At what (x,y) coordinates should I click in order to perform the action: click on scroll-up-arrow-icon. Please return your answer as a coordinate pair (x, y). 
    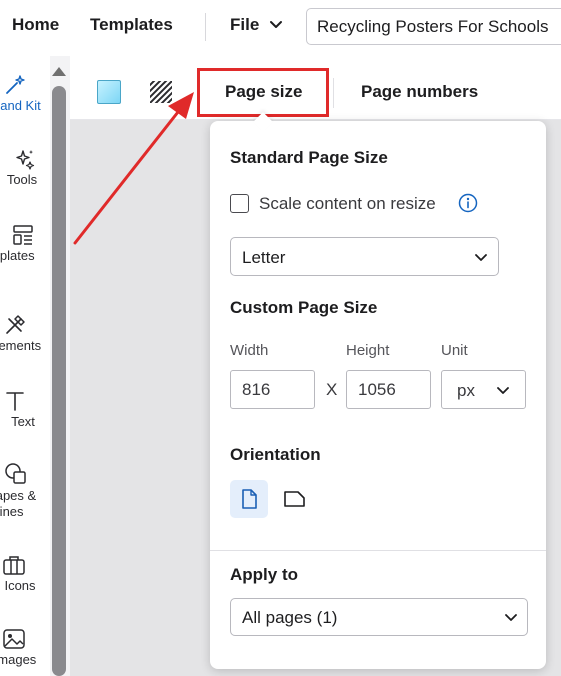
    Looking at the image, I should click on (59, 71).